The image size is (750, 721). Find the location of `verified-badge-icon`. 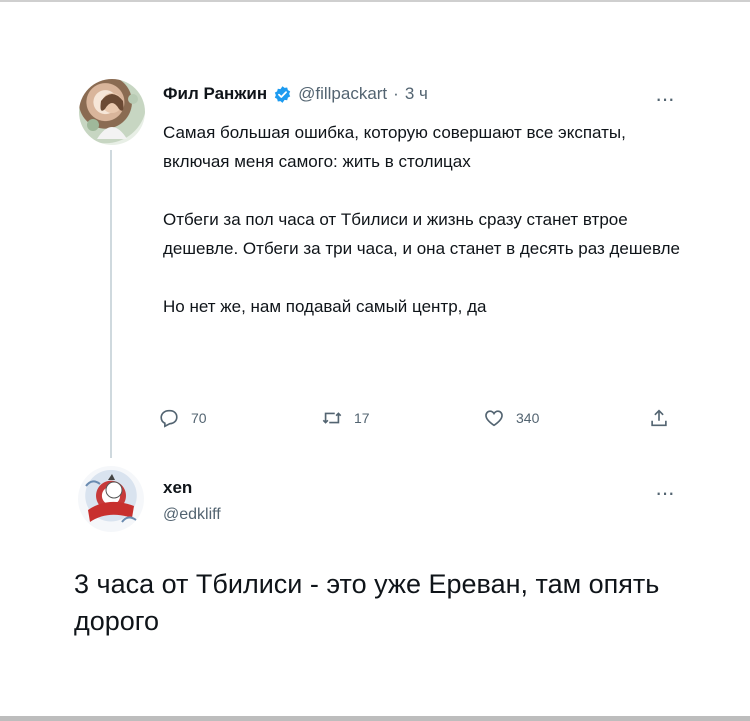

verified-badge-icon is located at coordinates (282, 94).